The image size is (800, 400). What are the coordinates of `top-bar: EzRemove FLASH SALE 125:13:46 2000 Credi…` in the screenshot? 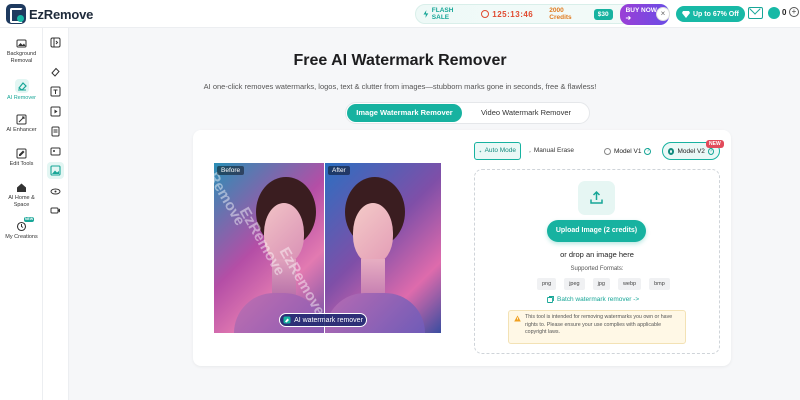 It's located at (400, 14).